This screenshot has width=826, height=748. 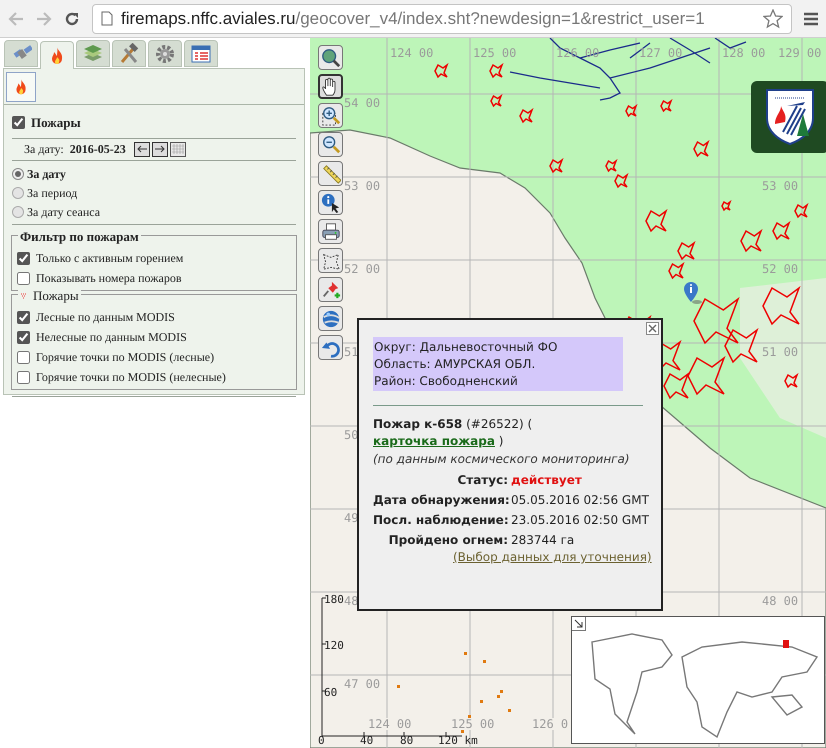 I want to click on fire-title: Пожар к-658 (#26522) (, so click(x=452, y=424).